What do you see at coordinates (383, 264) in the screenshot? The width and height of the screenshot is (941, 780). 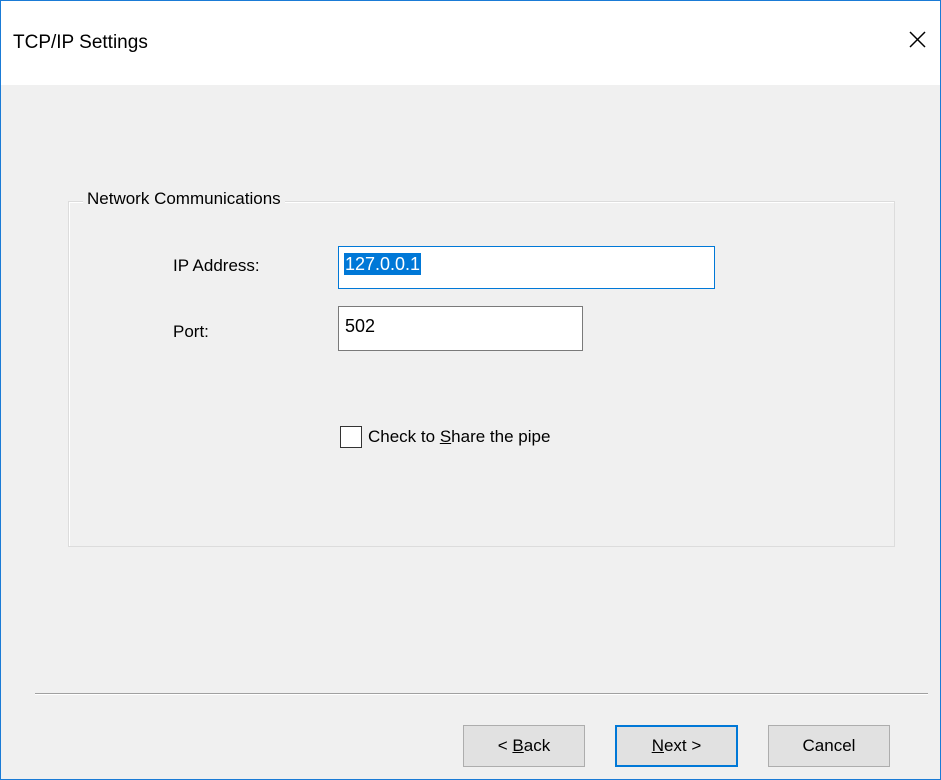 I see `ip-address-value: 127.0.0.1` at bounding box center [383, 264].